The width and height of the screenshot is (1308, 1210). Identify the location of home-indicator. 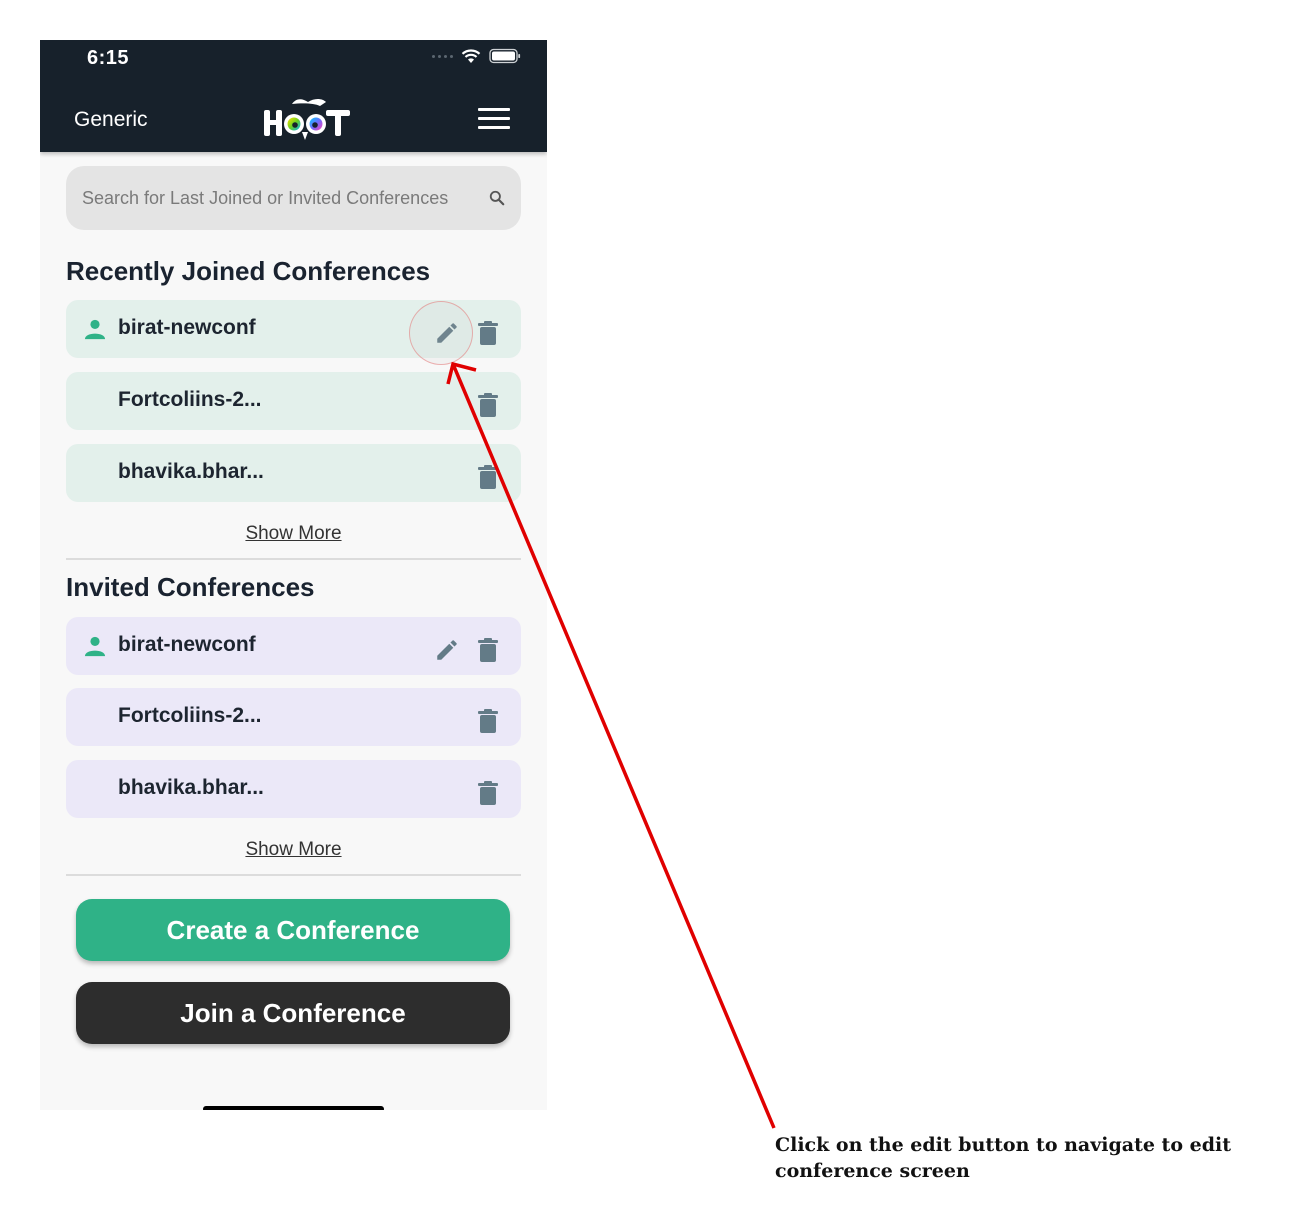
(293, 1108).